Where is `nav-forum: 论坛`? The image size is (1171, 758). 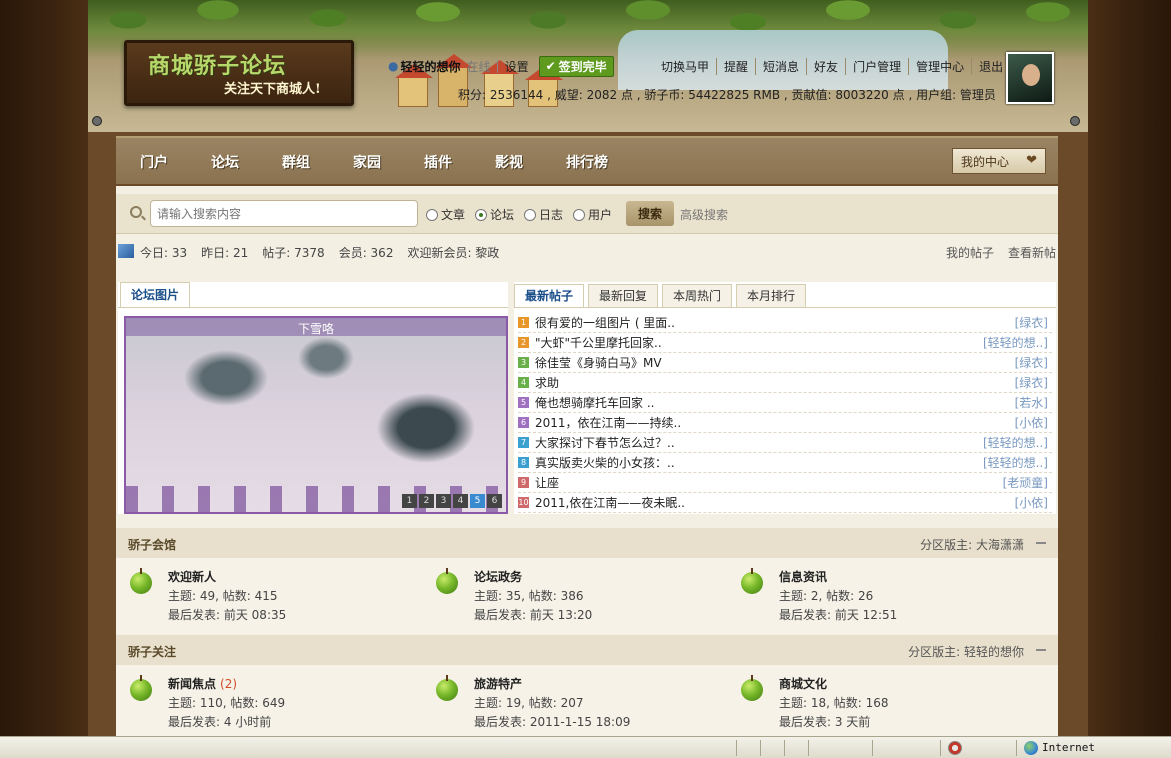 nav-forum: 论坛 is located at coordinates (246, 162).